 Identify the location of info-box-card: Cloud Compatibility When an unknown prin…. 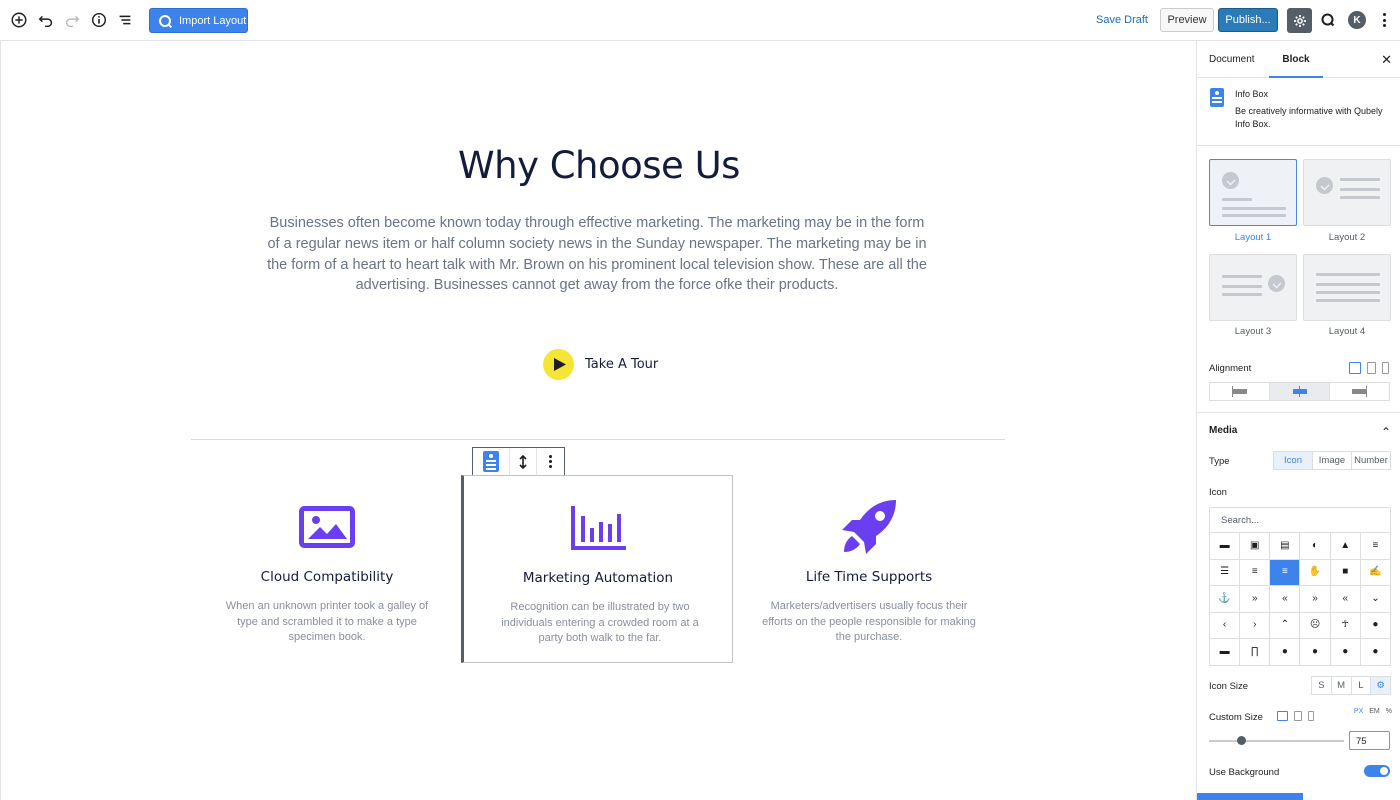
(327, 569).